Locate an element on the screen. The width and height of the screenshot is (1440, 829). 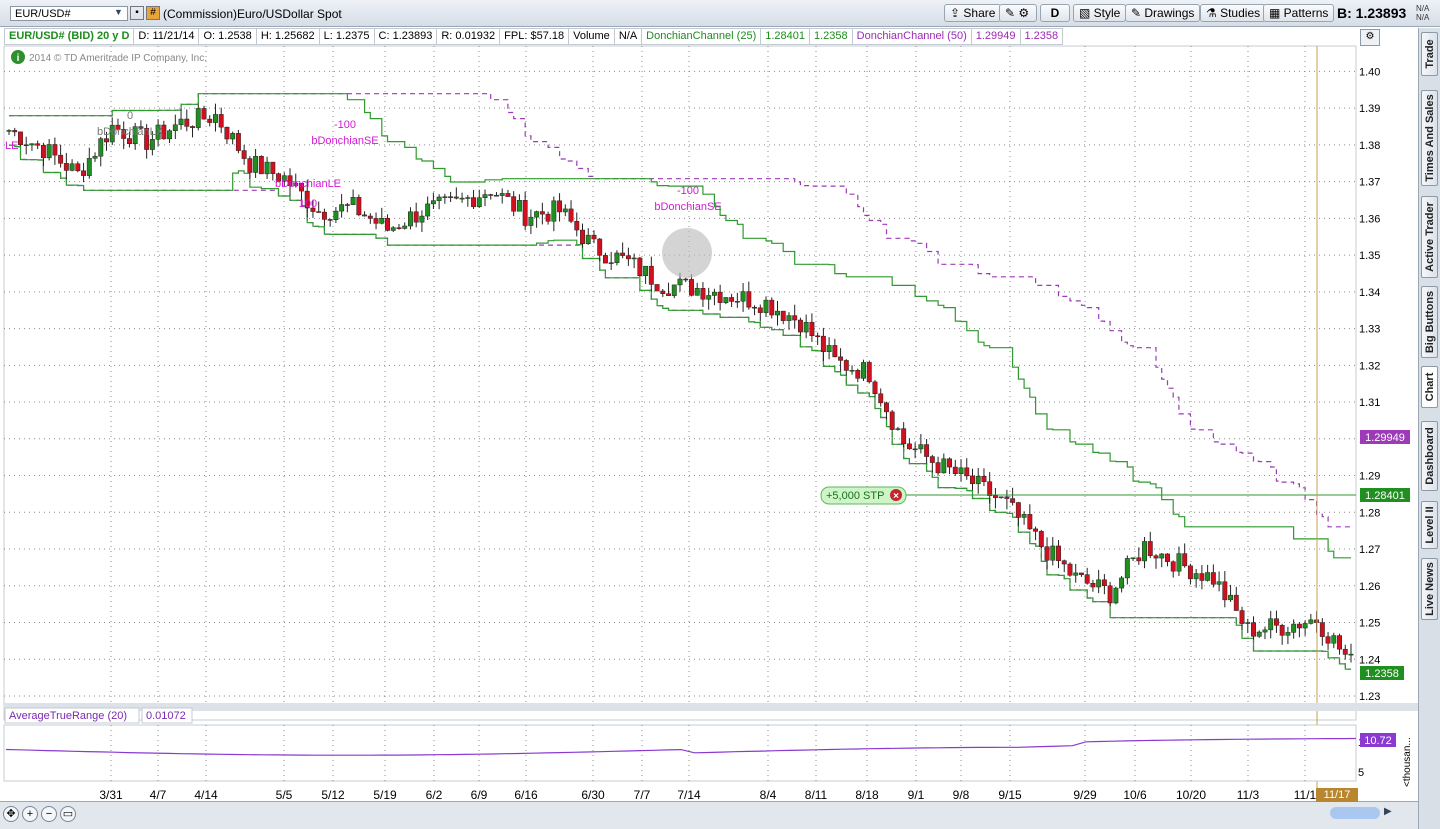
patterns-button: ▦ Patterns is located at coordinates (1299, 13).